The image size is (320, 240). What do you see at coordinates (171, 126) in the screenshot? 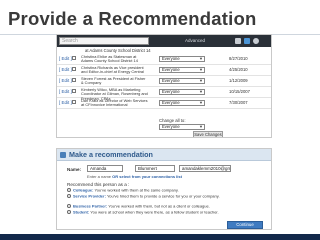
I see `change-all-value: Everyone` at bounding box center [171, 126].